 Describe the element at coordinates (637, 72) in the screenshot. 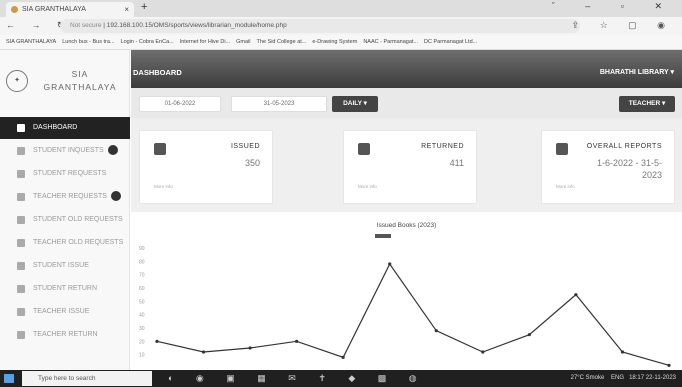

I see `user-menu: BHARATHI LIBRARY ▾` at that location.